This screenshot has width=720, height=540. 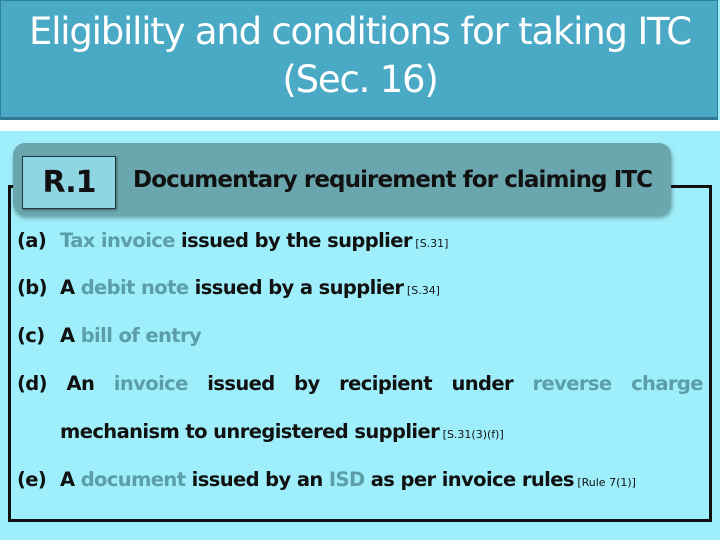 I want to click on item-word: issued, so click(x=241, y=383).